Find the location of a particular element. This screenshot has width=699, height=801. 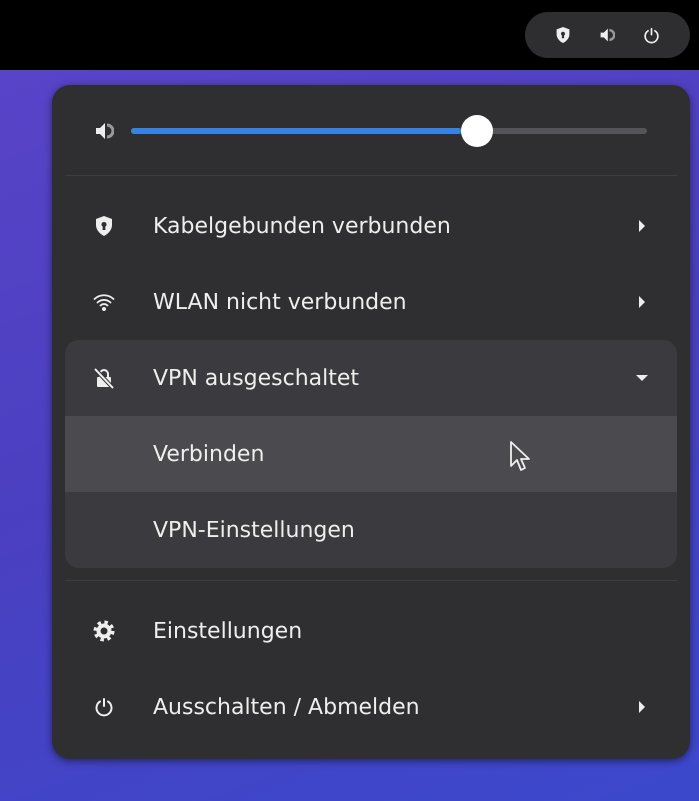

menu-item: Einstellungen is located at coordinates (371, 631).